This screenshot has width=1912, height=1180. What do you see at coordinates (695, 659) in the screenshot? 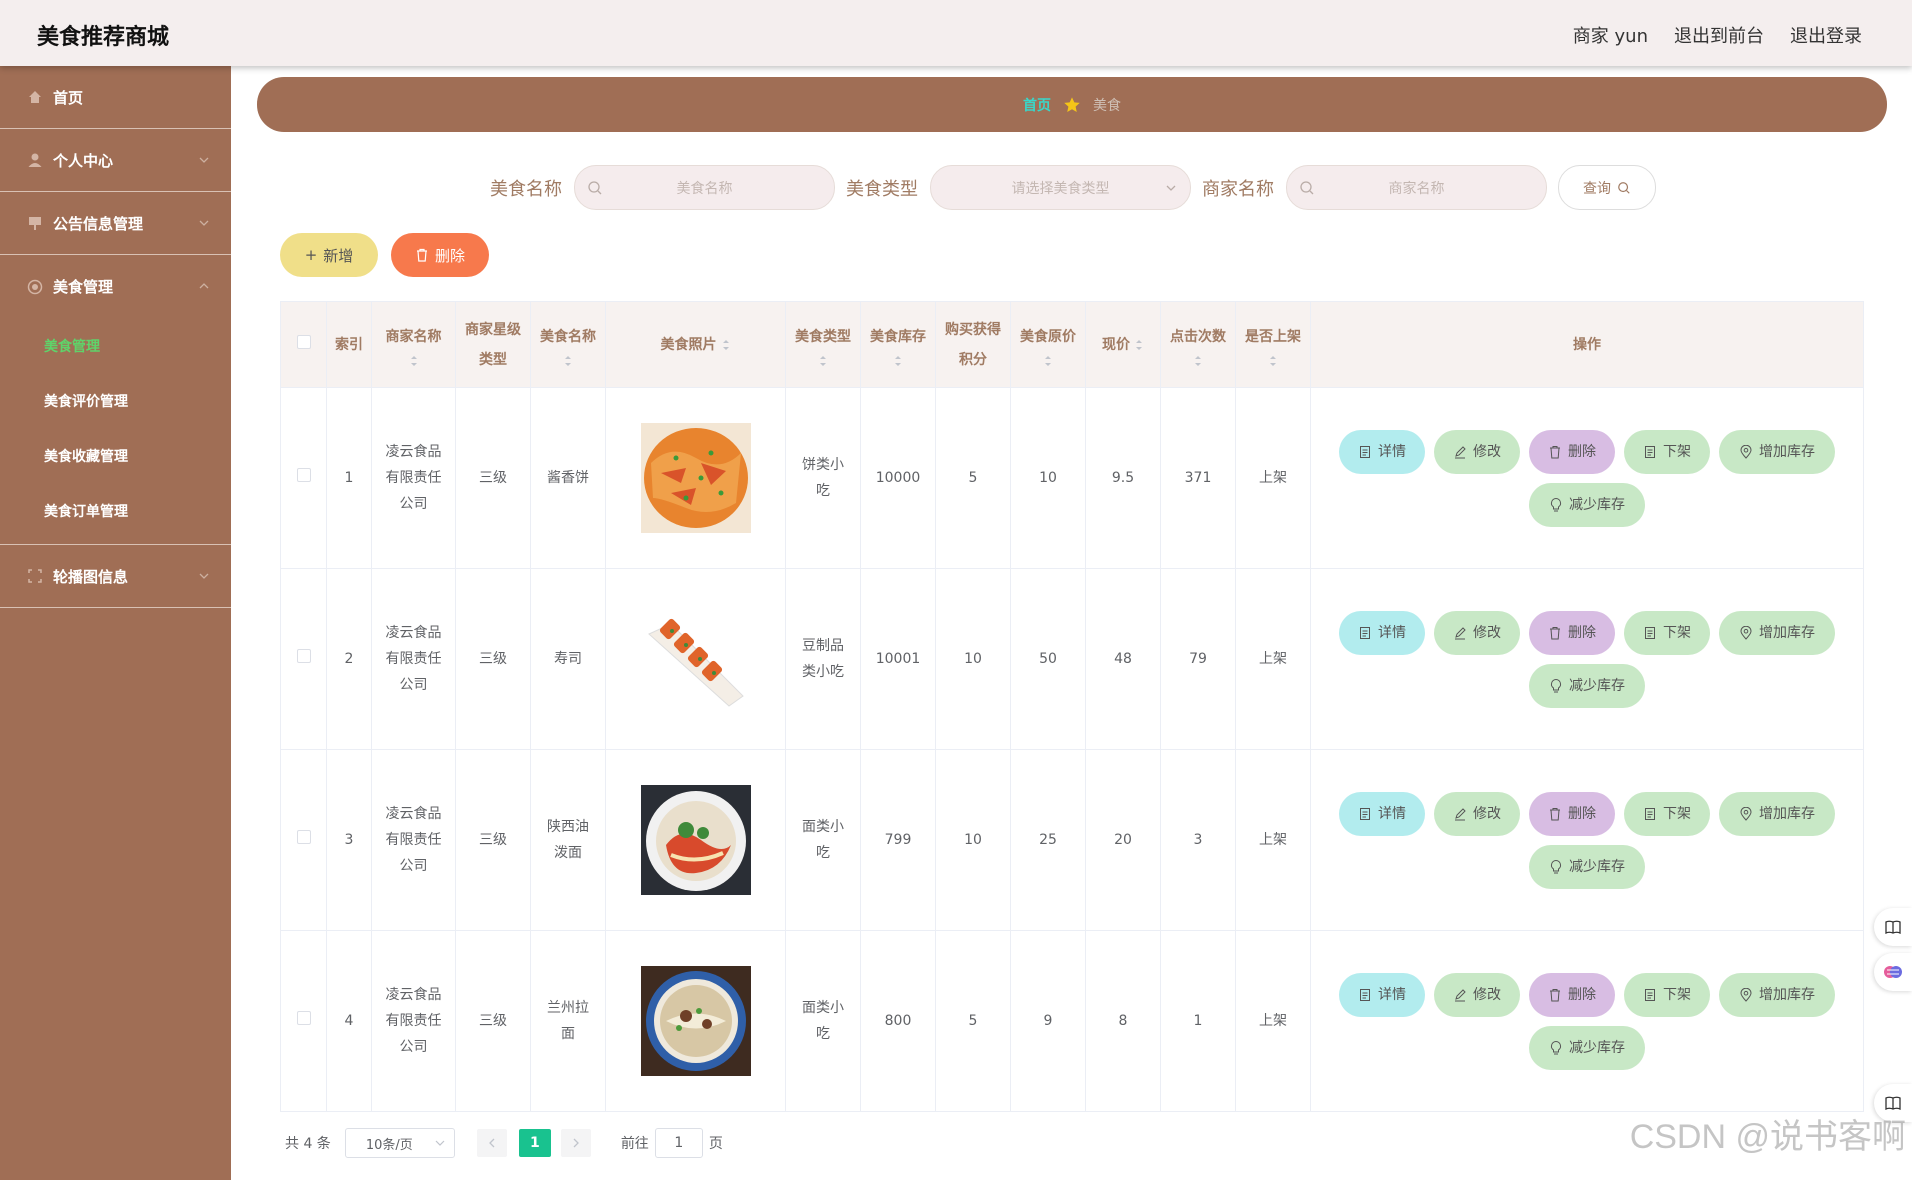
I see `food-photo` at bounding box center [695, 659].